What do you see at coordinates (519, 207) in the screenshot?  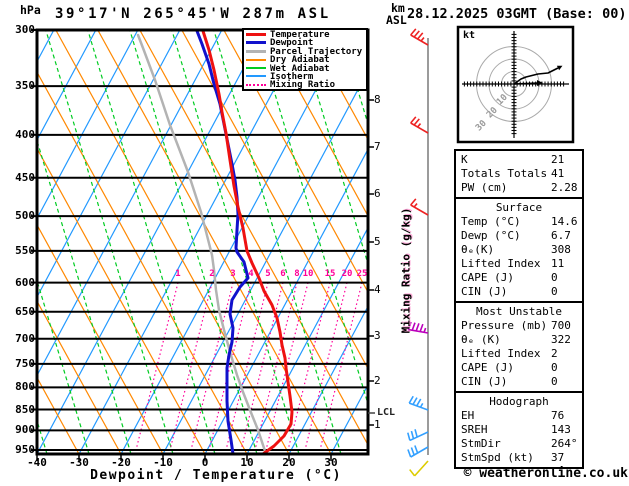 I see `stats-section-header: Surface` at bounding box center [519, 207].